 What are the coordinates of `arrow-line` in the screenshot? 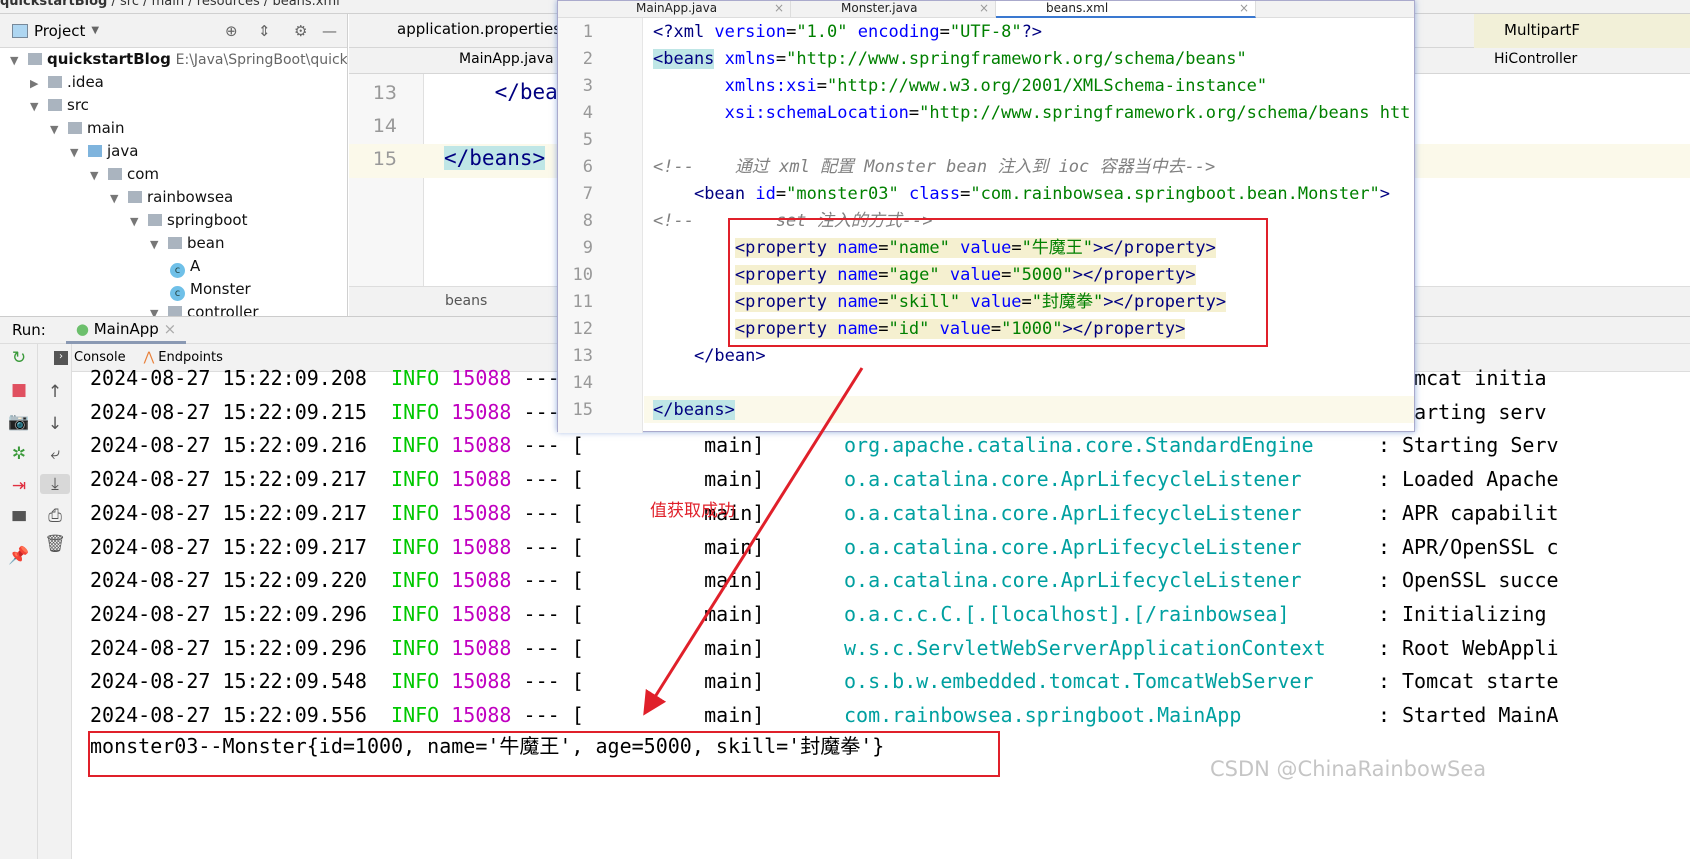 It's located at (753, 541).